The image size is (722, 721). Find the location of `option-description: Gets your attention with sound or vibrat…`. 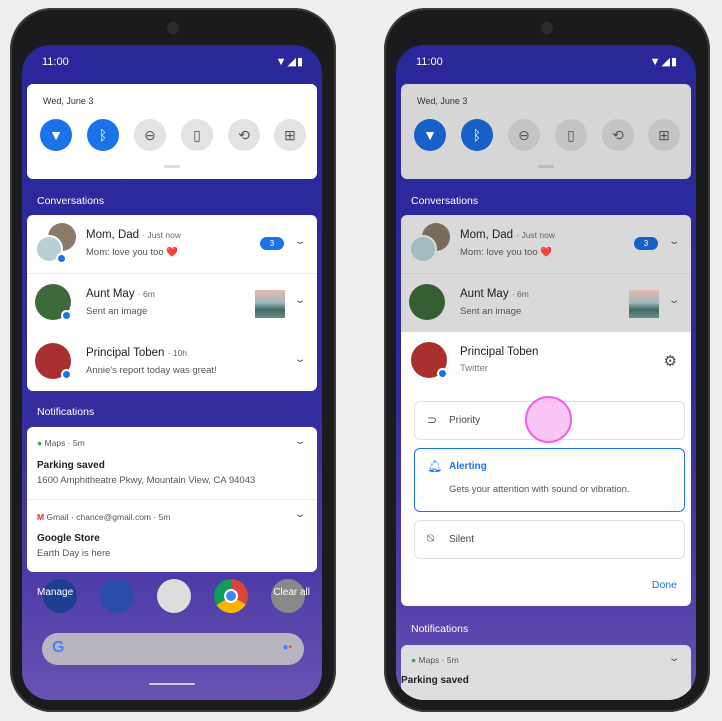

option-description: Gets your attention with sound or vibrat… is located at coordinates (539, 489).